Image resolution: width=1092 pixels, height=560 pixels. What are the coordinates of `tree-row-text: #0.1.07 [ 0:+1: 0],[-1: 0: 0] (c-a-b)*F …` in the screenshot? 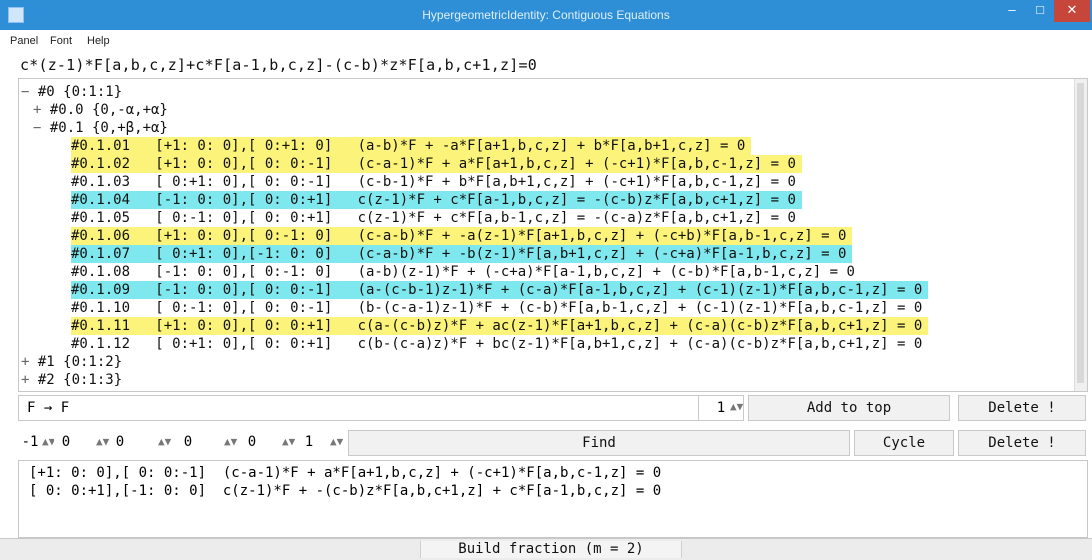 It's located at (459, 254).